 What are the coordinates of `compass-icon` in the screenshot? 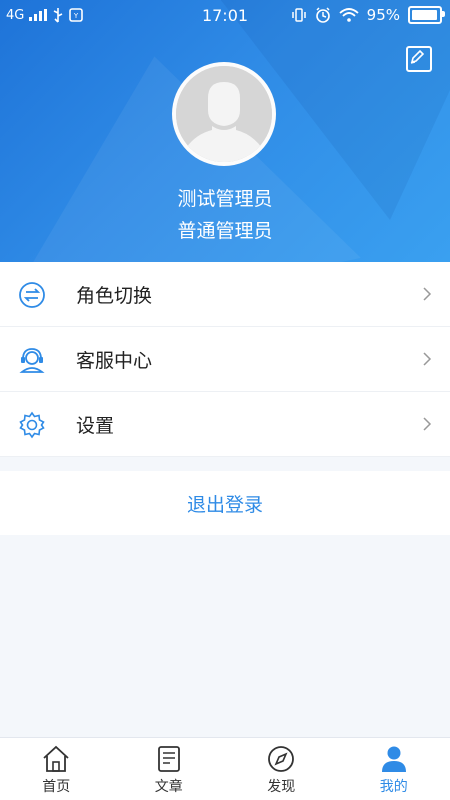 It's located at (281, 759).